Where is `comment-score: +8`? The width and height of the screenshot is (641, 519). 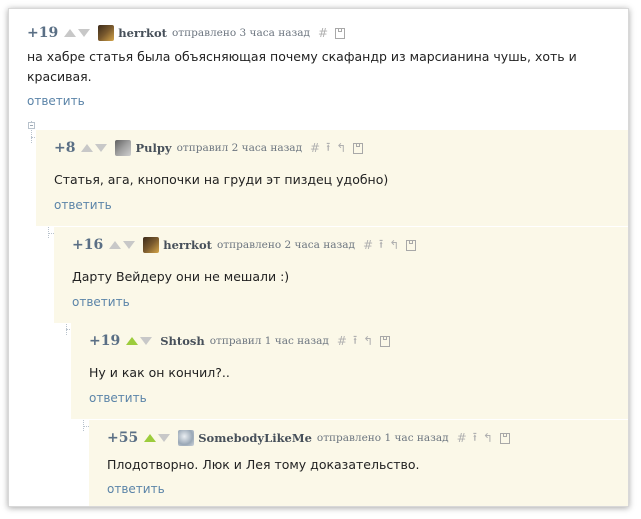 comment-score: +8 is located at coordinates (65, 148).